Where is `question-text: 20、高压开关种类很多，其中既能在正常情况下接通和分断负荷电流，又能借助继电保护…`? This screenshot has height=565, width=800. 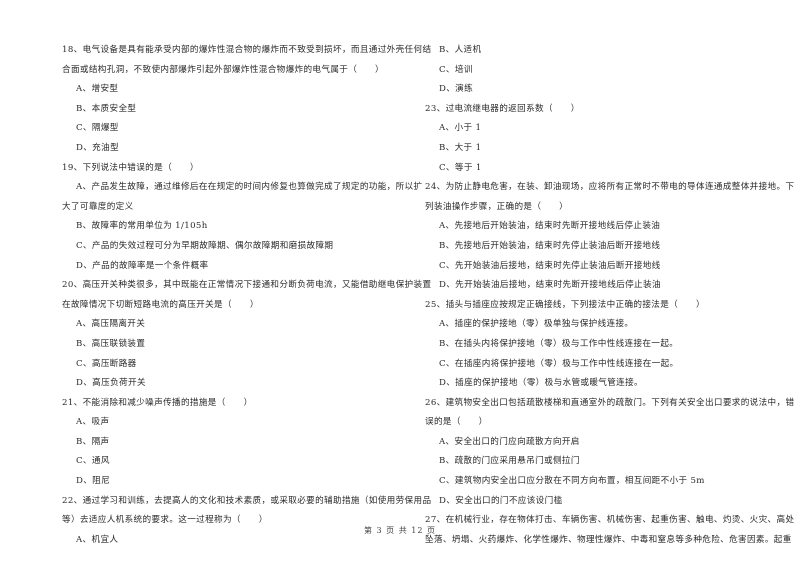
question-text: 20、高压开关种类很多，其中既能在正常情况下接通和分断负荷电流，又能借助继电保护… is located at coordinates (247, 285).